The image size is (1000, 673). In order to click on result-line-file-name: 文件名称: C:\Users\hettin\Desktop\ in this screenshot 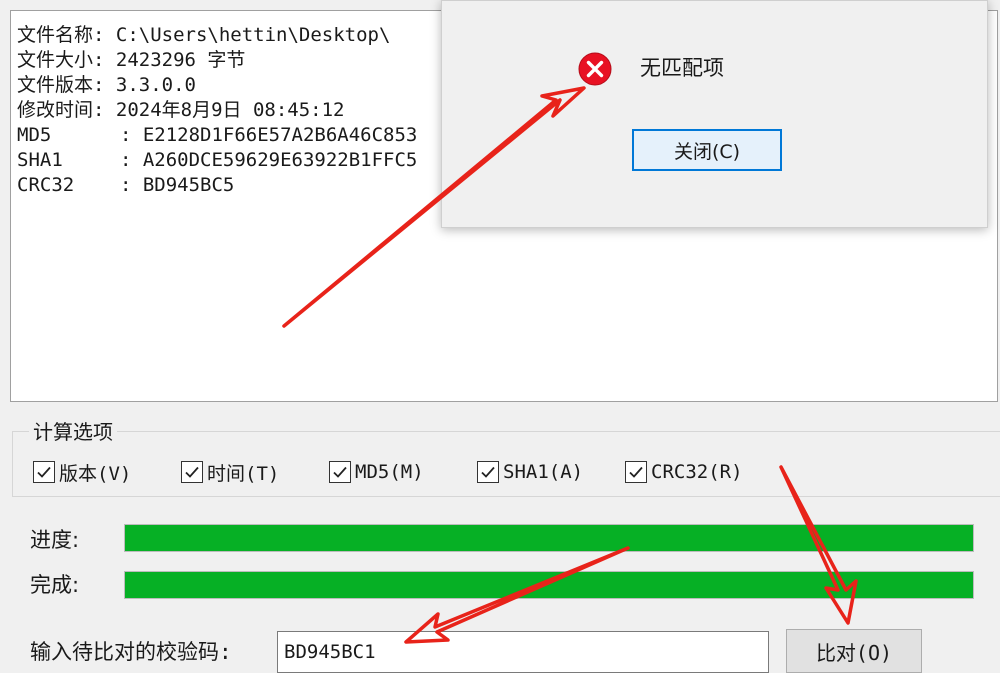, I will do `click(204, 35)`.